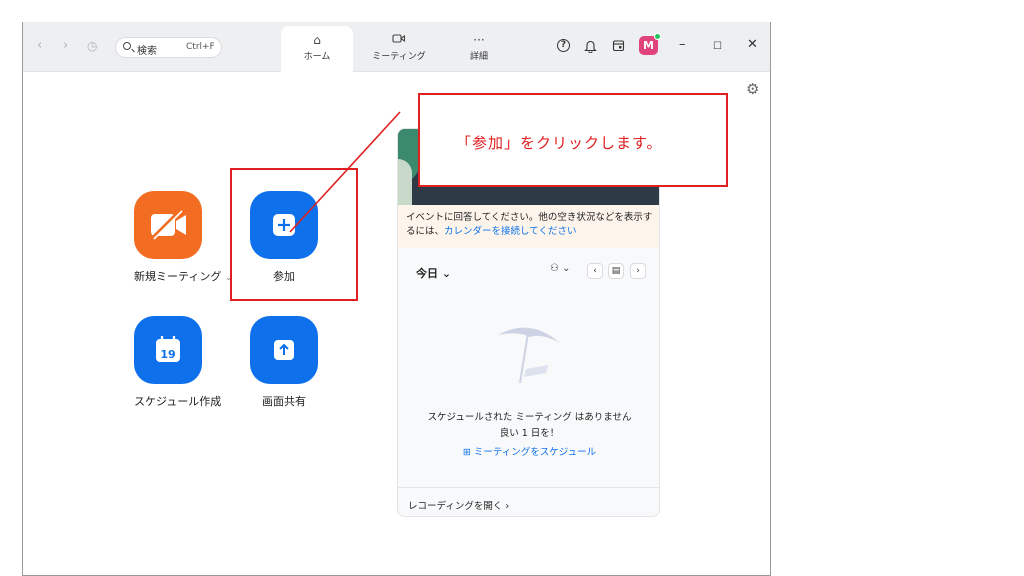 The image size is (1024, 576). I want to click on instruction-callout: 「参加」をクリックします。, so click(573, 140).